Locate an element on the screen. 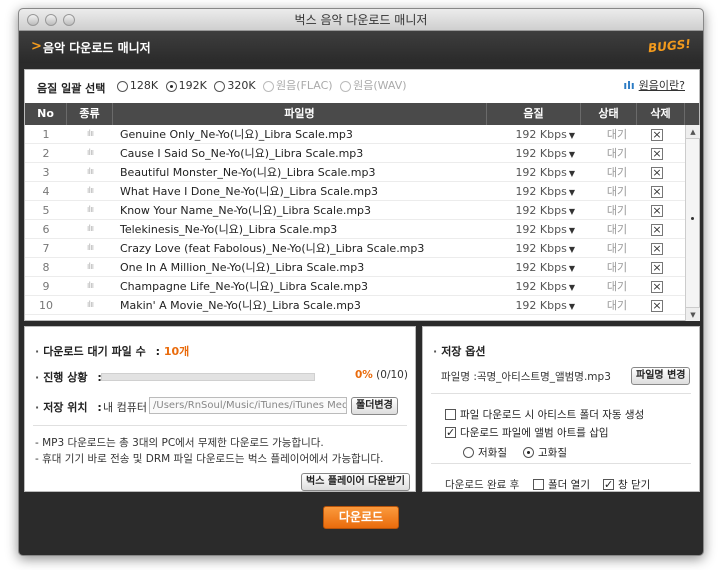 This screenshot has height=570, width=720. quality-option-128k: 128K is located at coordinates (137, 86).